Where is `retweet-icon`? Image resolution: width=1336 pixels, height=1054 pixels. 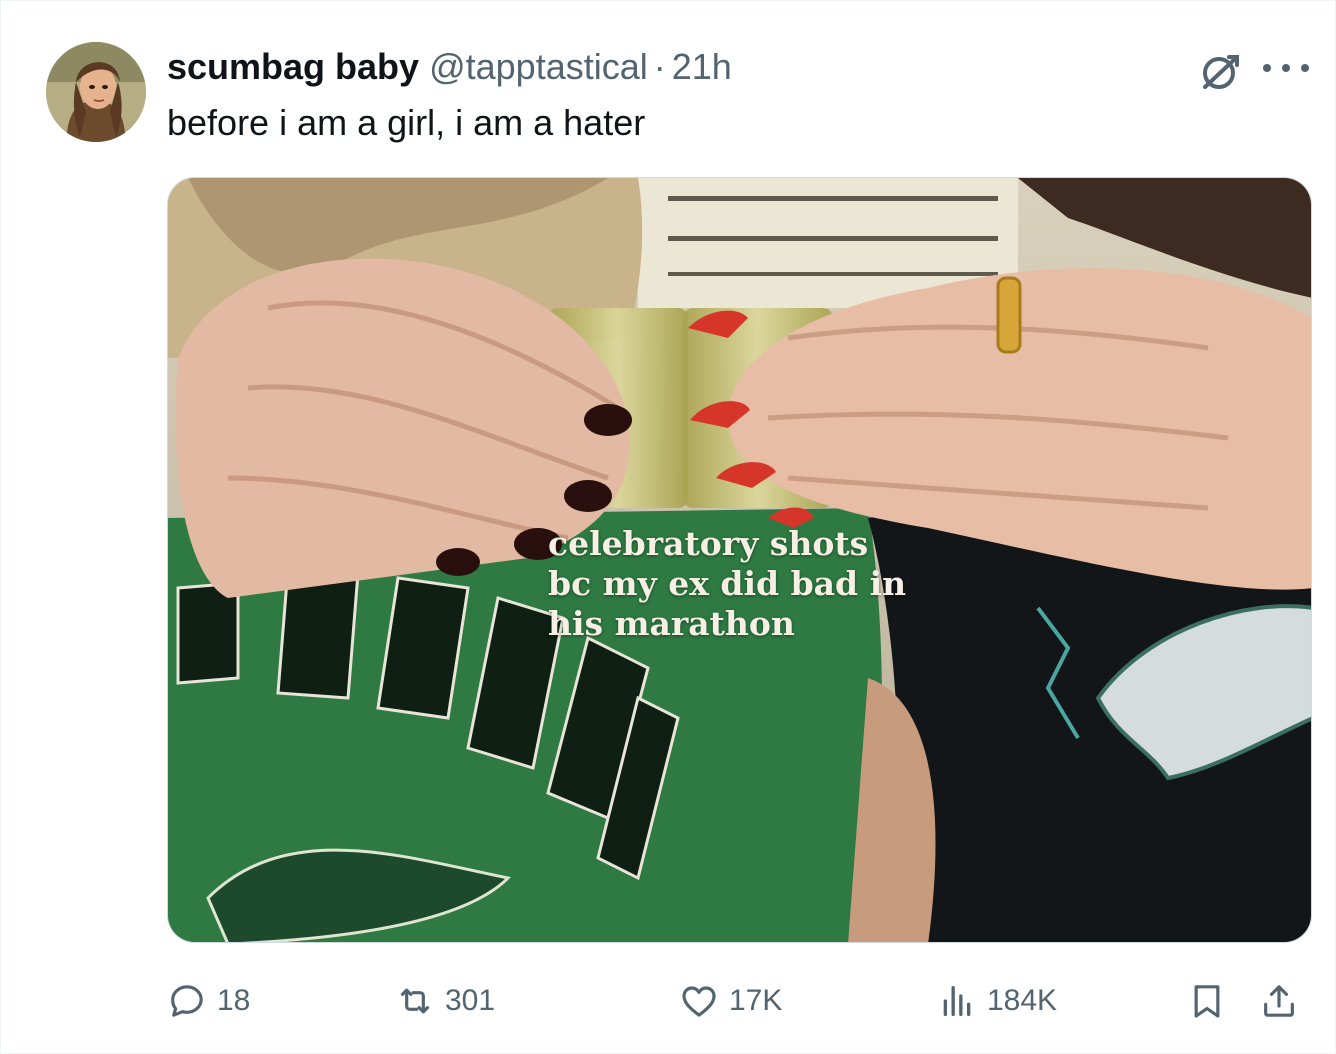 retweet-icon is located at coordinates (415, 1001).